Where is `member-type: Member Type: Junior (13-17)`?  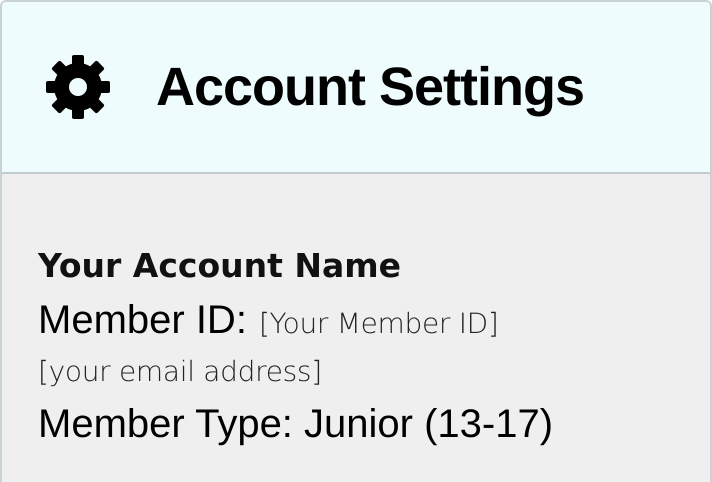 member-type: Member Type: Junior (13-17) is located at coordinates (296, 424).